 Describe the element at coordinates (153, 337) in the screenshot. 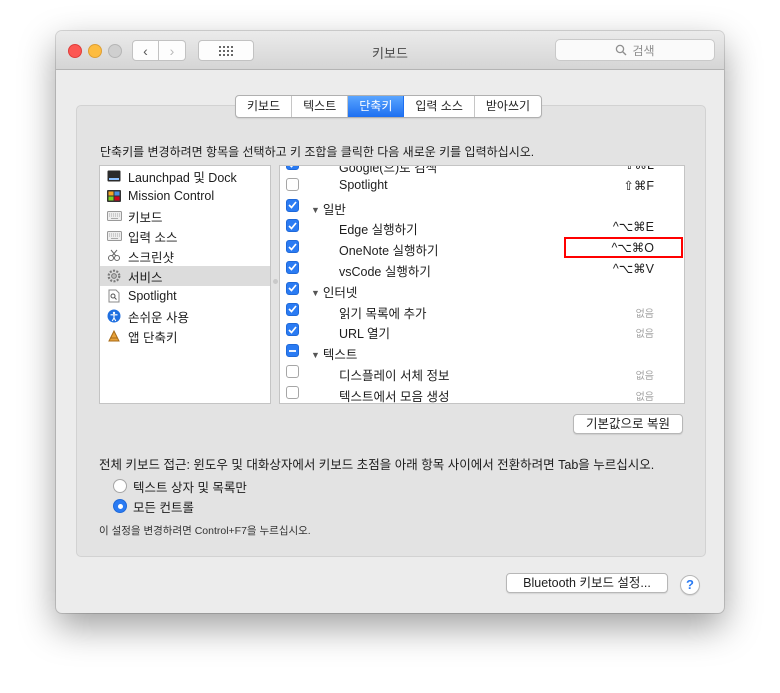

I see `category-label: 앱 단축키` at that location.